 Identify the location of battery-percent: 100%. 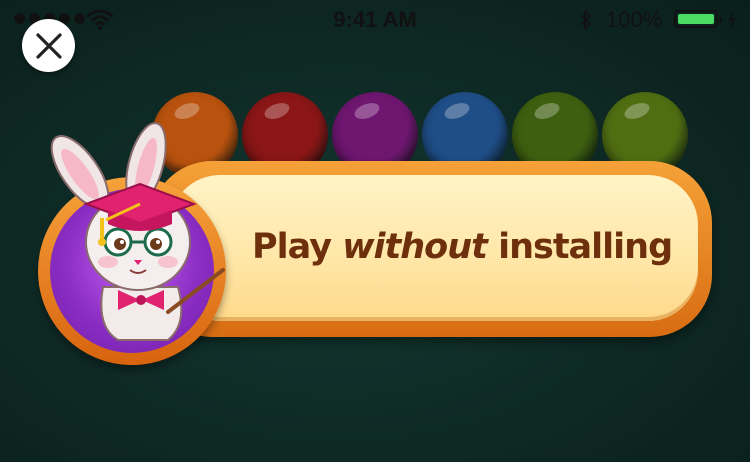
(634, 19).